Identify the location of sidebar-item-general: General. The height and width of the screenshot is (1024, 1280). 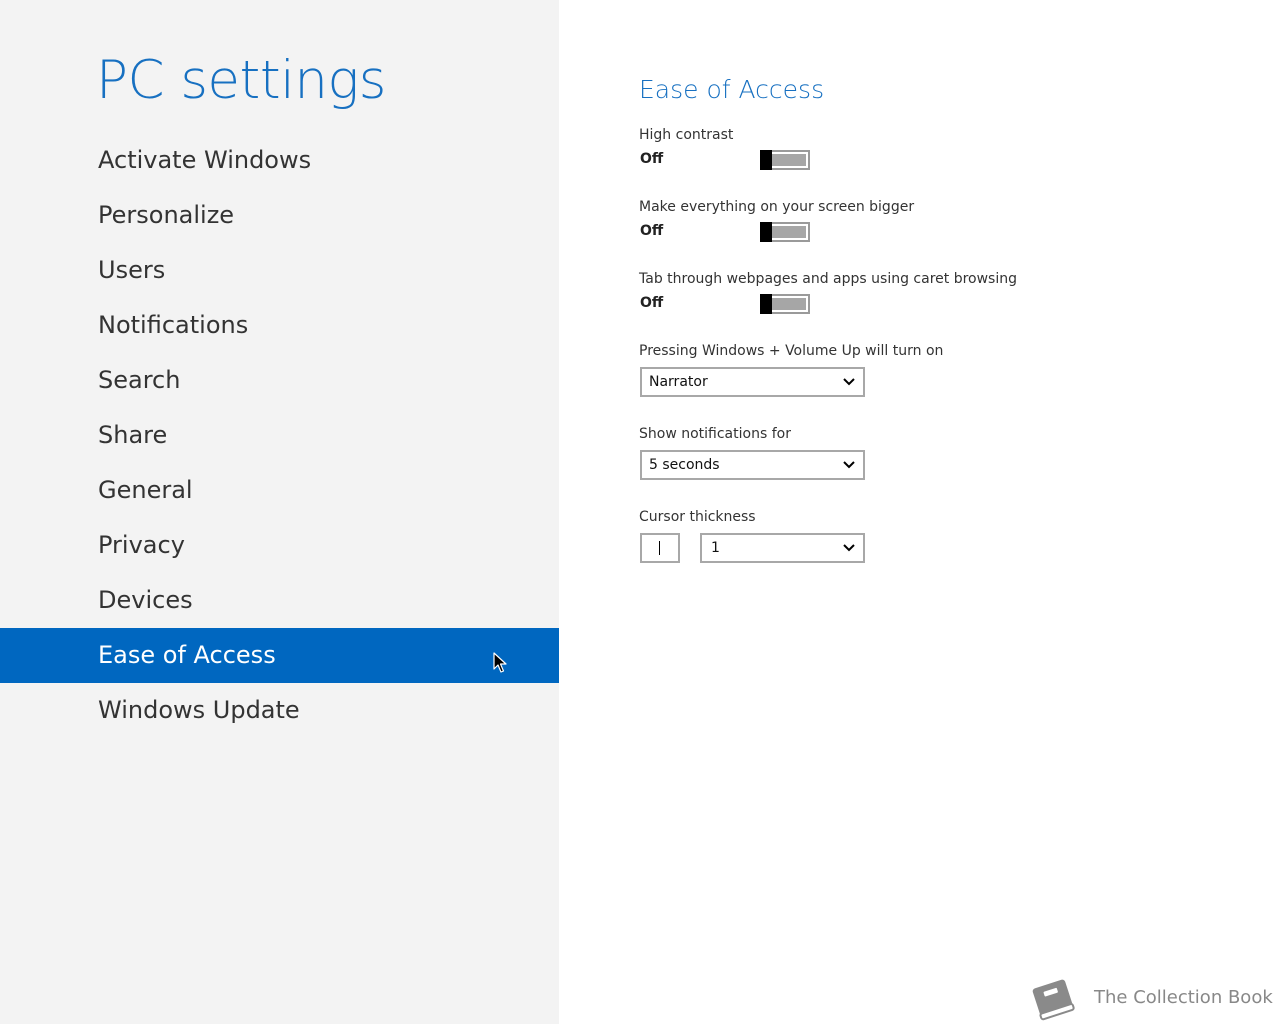
(279, 490).